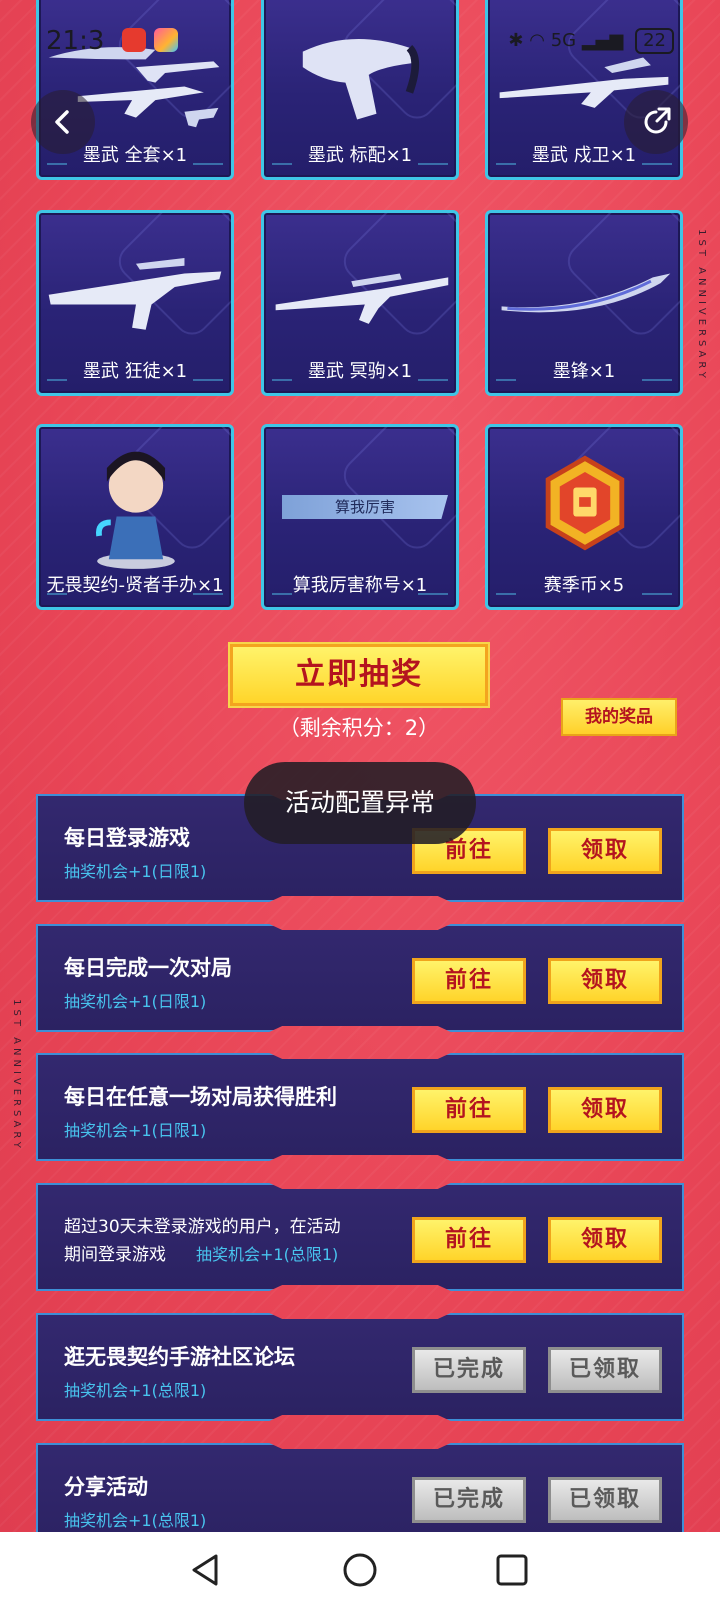  I want to click on prize-label: 赛季币×5, so click(584, 585).